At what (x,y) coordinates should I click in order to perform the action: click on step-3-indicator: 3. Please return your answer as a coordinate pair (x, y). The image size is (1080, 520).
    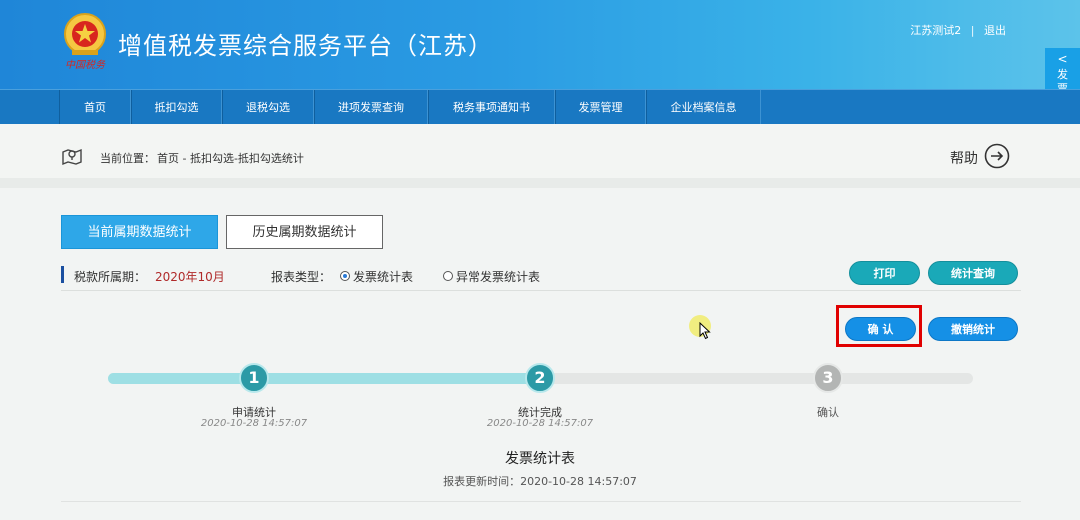
    Looking at the image, I should click on (828, 378).